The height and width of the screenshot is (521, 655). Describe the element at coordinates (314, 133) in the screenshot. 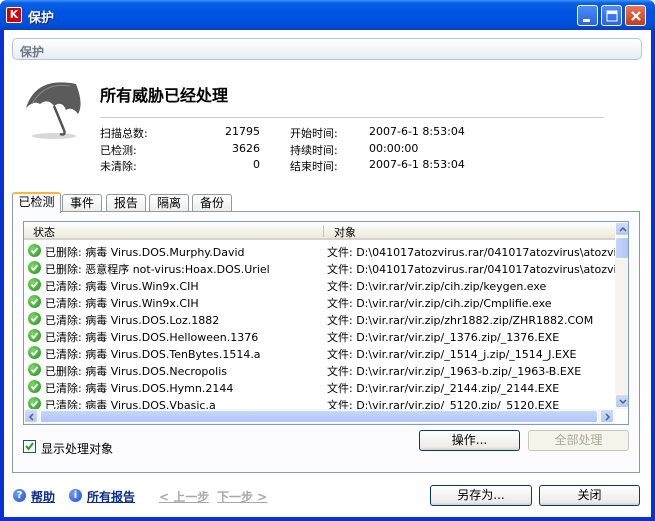

I see `start-time-label: 开始时间:` at that location.